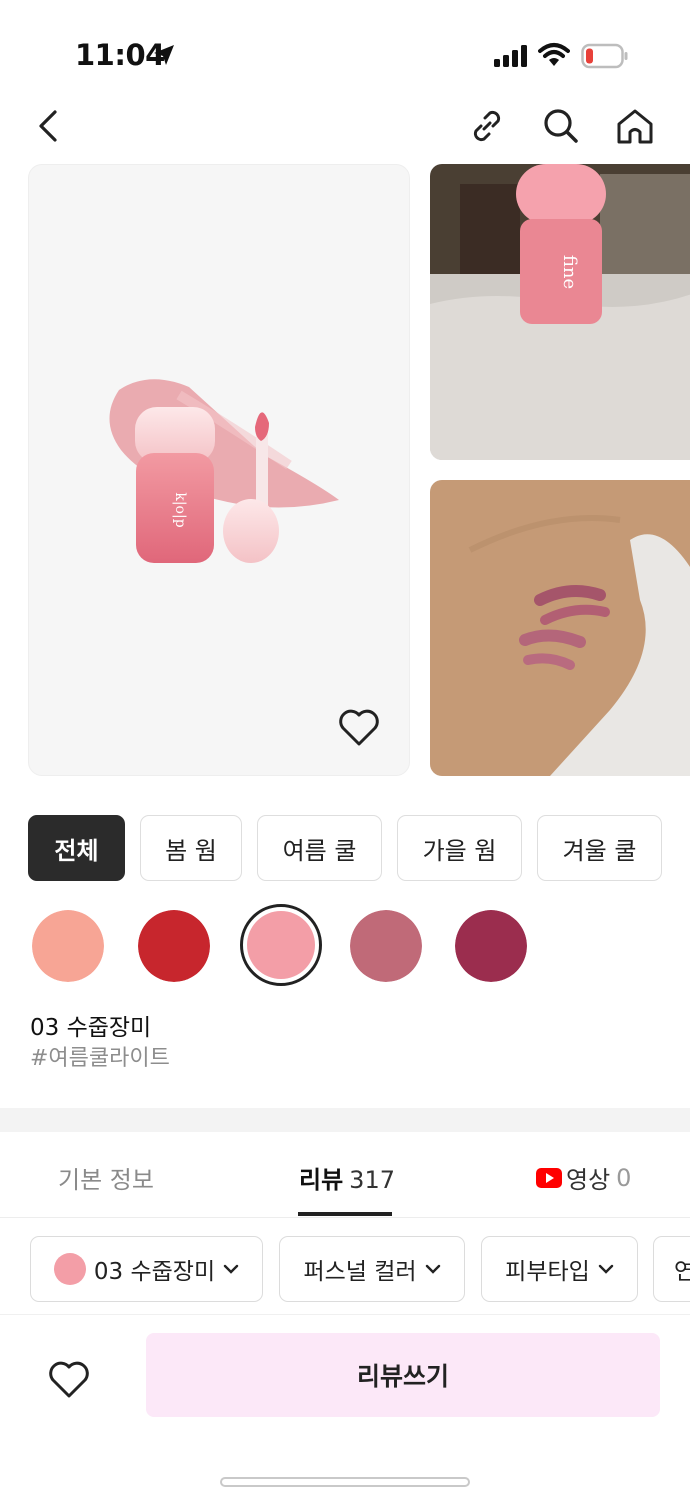 The width and height of the screenshot is (690, 1500). I want to click on lip-tint-product-illustration: k|o|p, so click(224, 471).